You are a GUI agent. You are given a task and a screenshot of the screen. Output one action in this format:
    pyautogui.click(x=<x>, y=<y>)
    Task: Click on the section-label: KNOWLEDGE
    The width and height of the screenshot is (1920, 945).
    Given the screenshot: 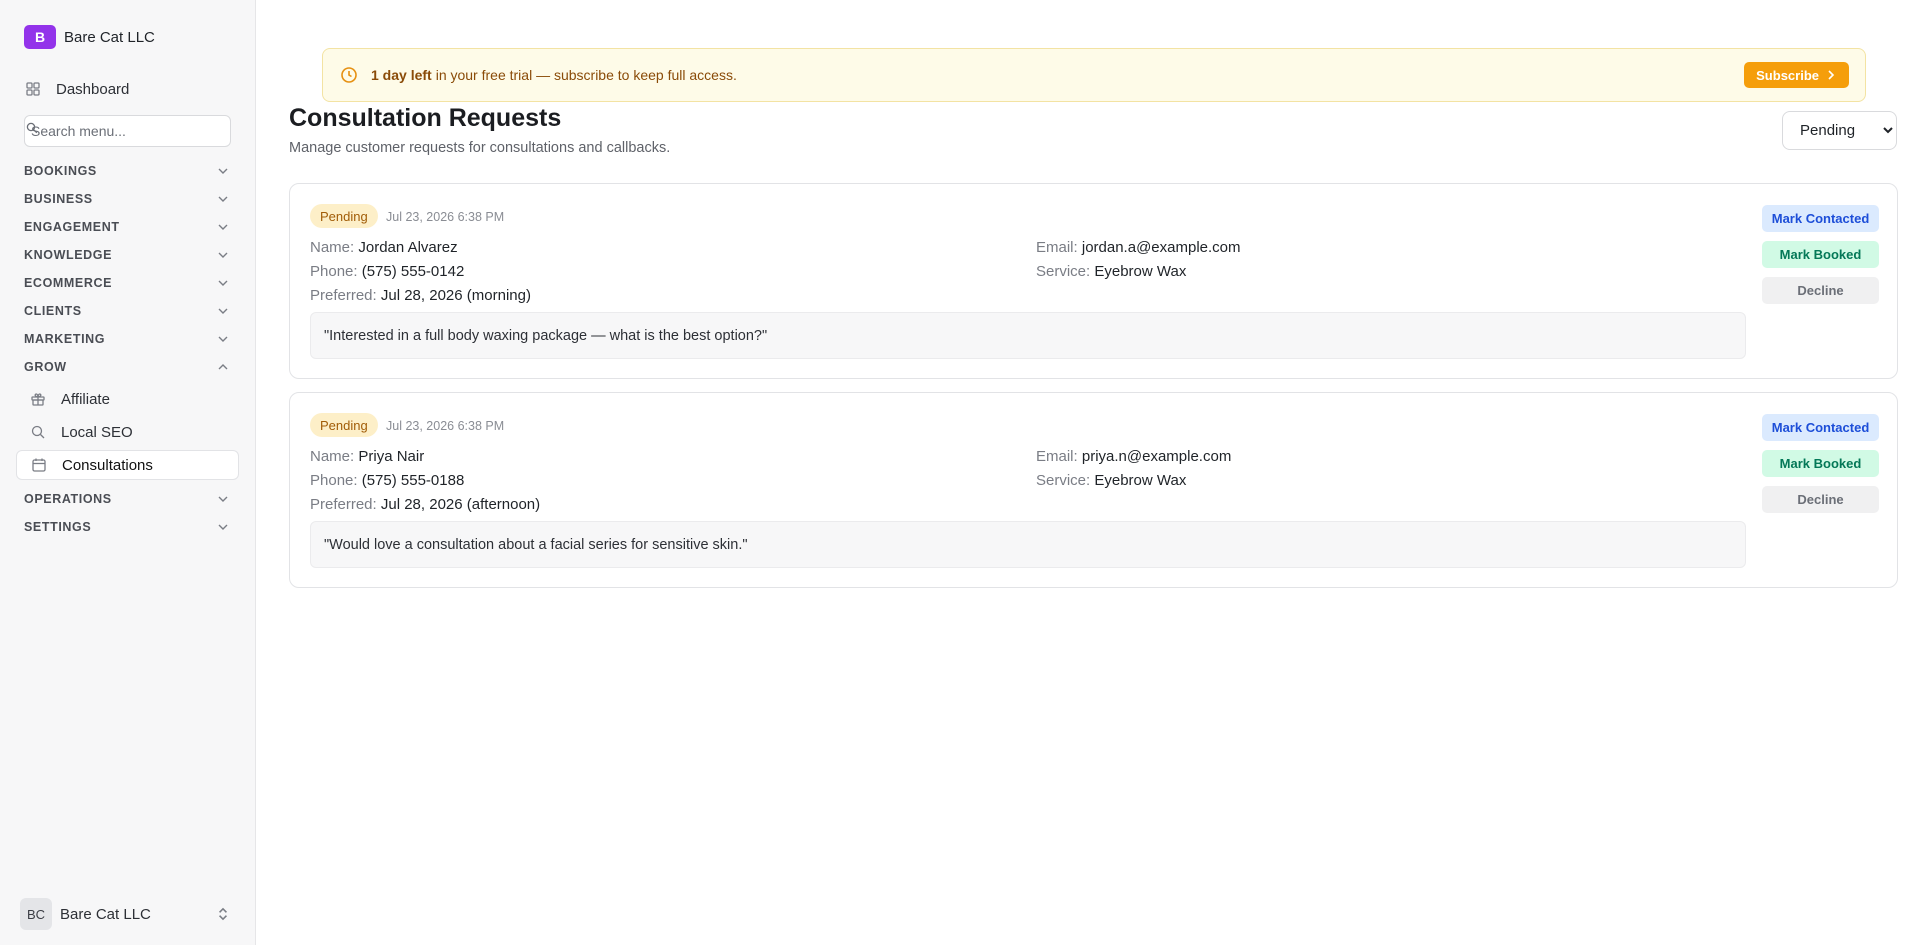 What is the action you would take?
    pyautogui.click(x=68, y=255)
    